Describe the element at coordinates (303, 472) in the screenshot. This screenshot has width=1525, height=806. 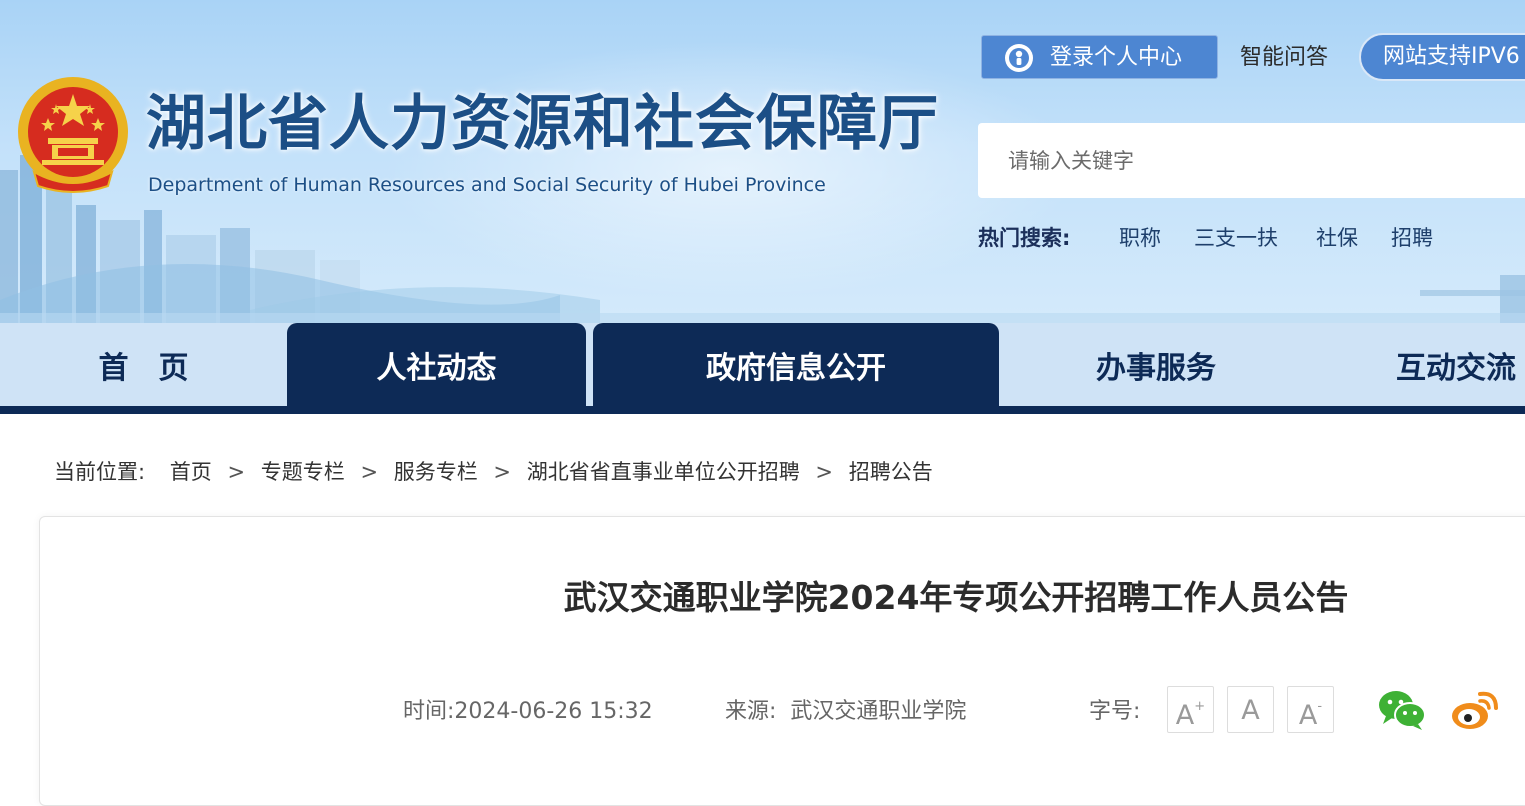
I see `breadcrumb-link-special: 专题专栏` at that location.